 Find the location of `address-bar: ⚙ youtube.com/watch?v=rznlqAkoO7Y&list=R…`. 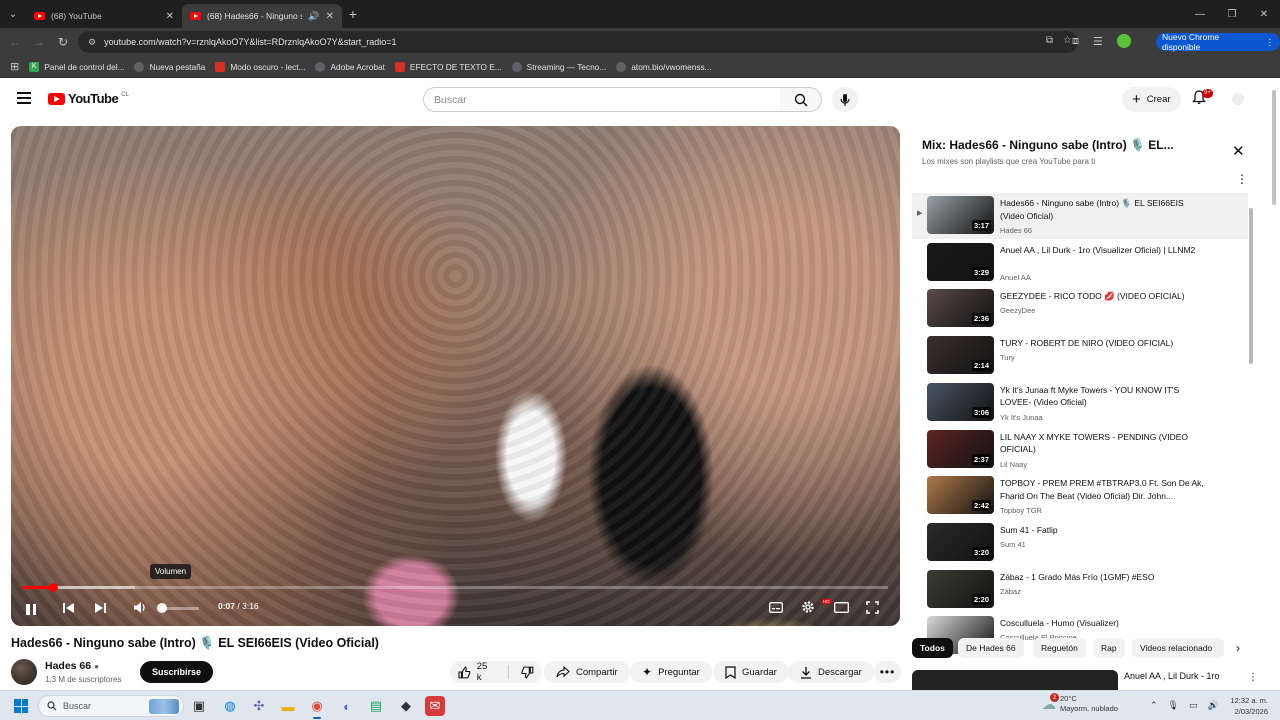

address-bar: ⚙ youtube.com/watch?v=rznlqAkoO7Y&list=R… is located at coordinates (578, 42).